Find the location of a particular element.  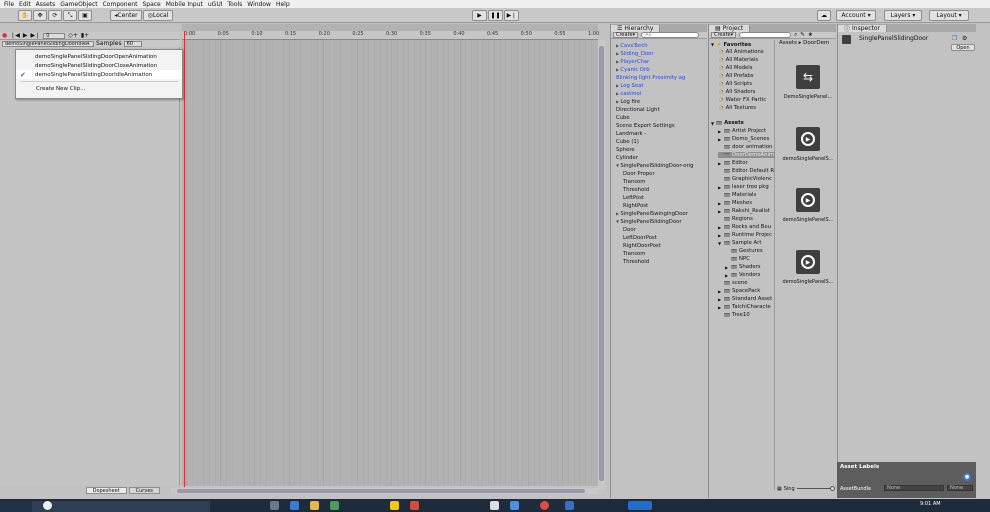

project-folder: ▶ Rakshi_Realist is located at coordinates (744, 211).